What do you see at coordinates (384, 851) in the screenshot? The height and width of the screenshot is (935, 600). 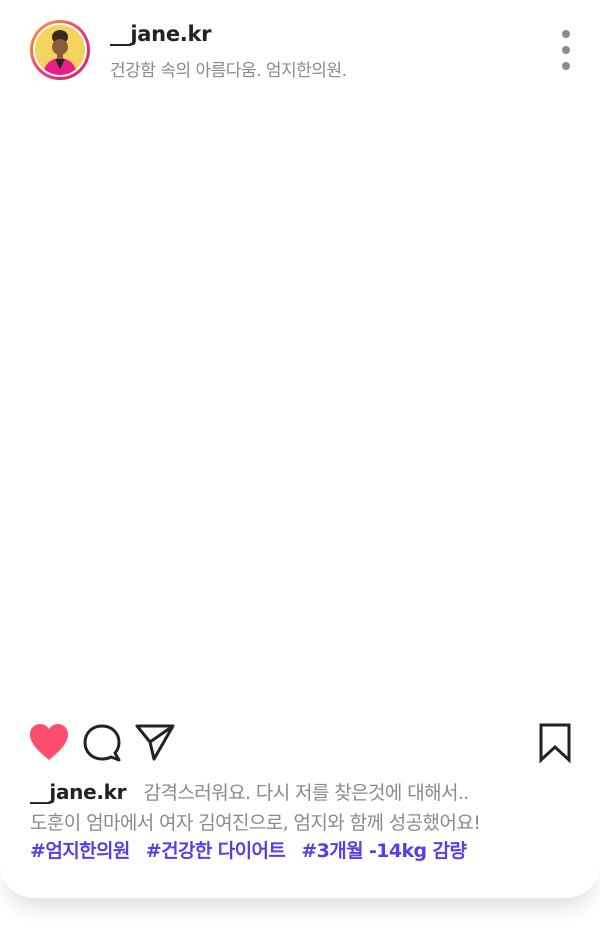 I see `hashtag-link: #3개월 -14kg 감량` at bounding box center [384, 851].